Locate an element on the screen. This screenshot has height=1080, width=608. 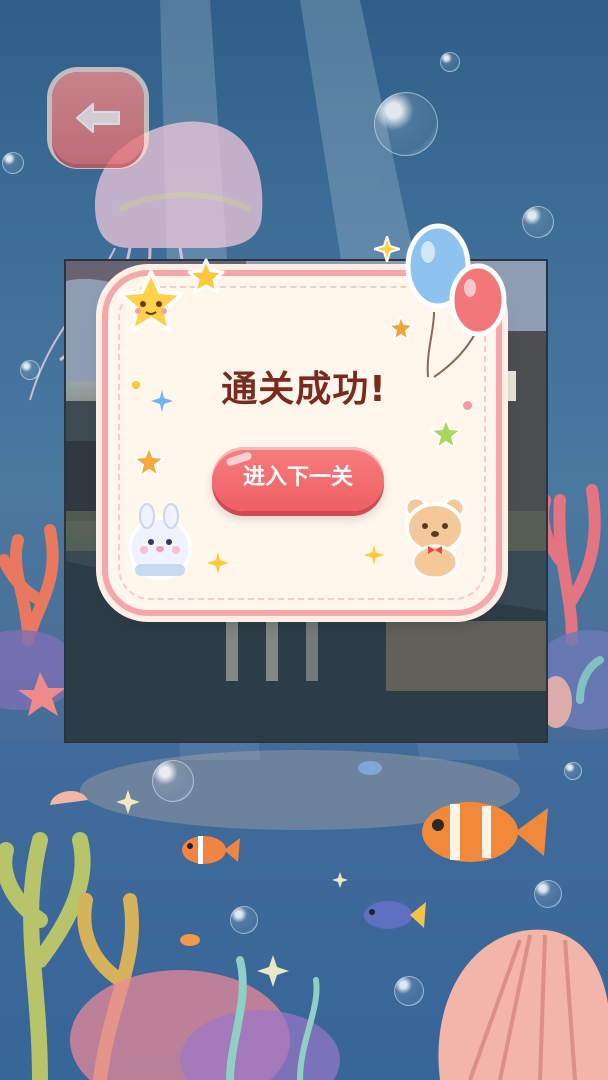
arrow-left-icon is located at coordinates (98, 118).